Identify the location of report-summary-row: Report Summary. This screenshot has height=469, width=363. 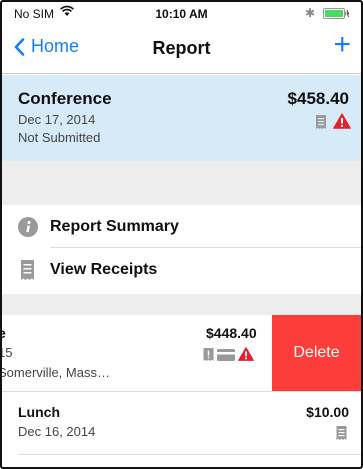
(181, 228).